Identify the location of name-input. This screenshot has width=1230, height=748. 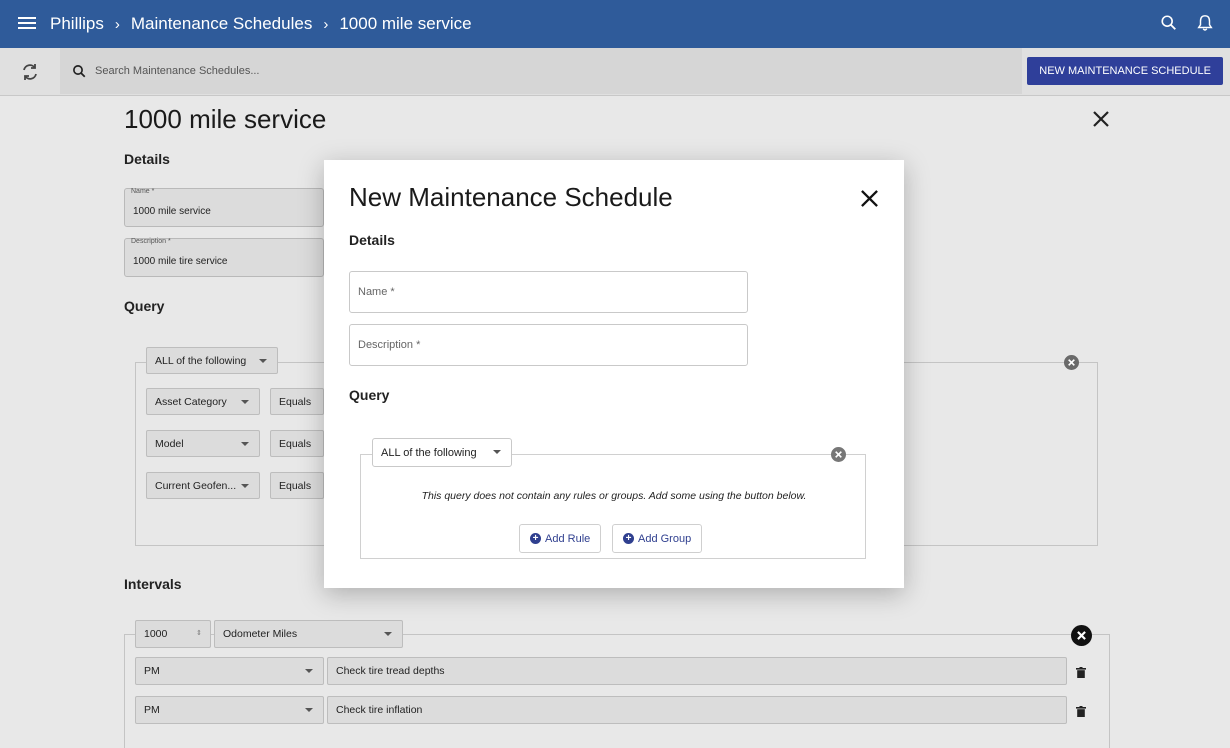
(548, 292).